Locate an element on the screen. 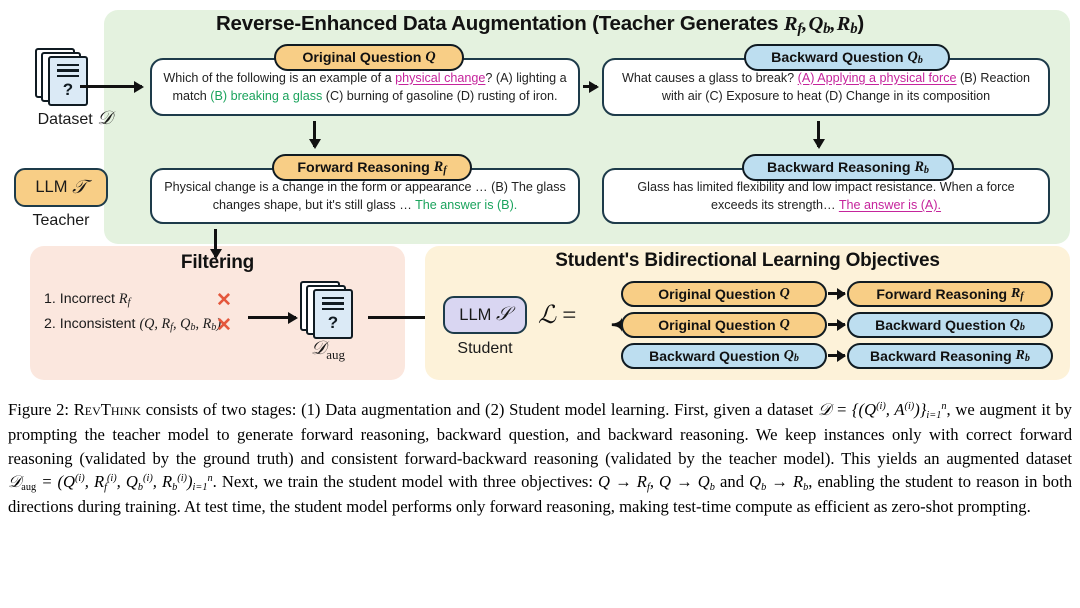 This screenshot has width=1080, height=608. arrow-dataset-to-question is located at coordinates (111, 86).